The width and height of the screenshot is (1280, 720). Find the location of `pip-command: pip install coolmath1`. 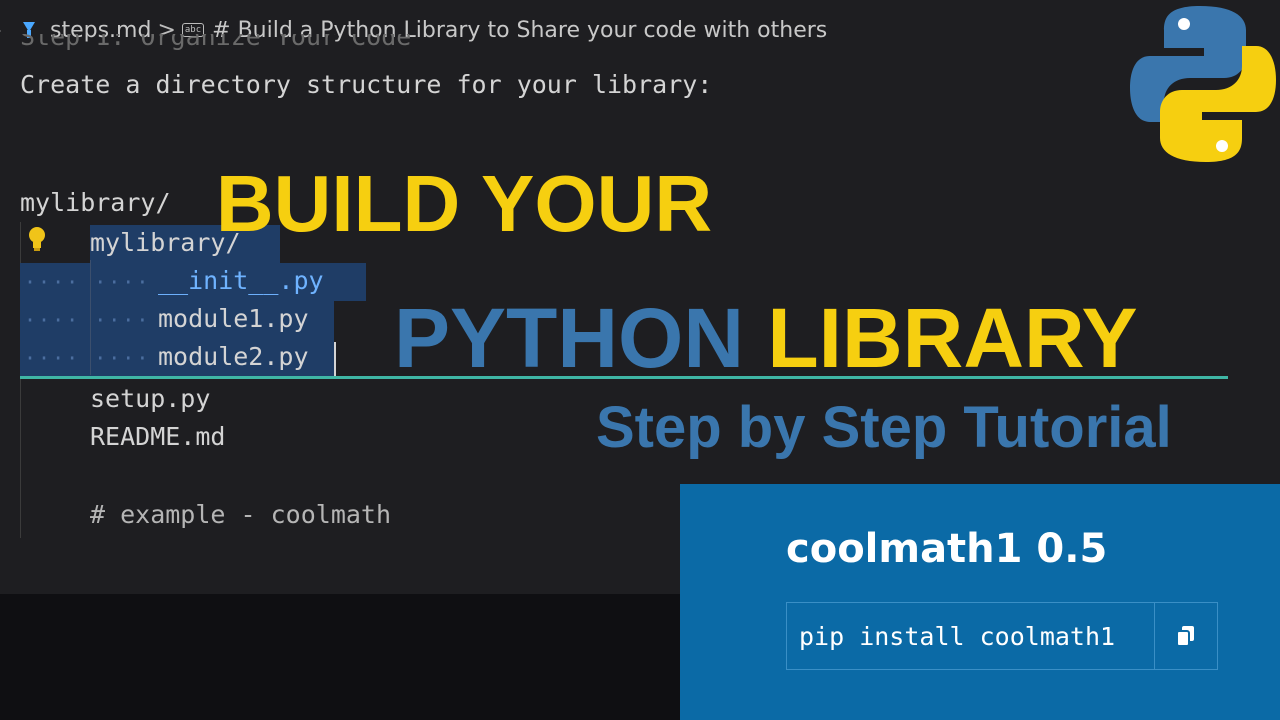

pip-command: pip install coolmath1 is located at coordinates (970, 636).